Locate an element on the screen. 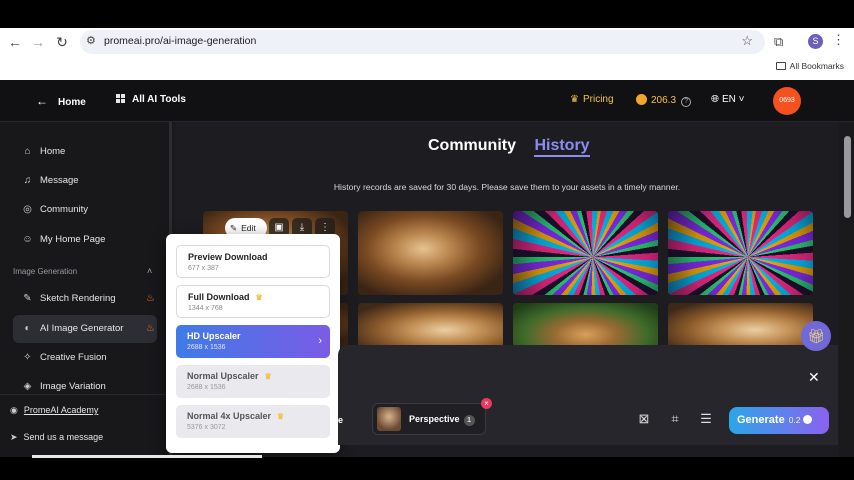  normal-4x-upscaler-option: Normal 4x Upscaler ♛ 5376 x 3072 is located at coordinates (253, 421).